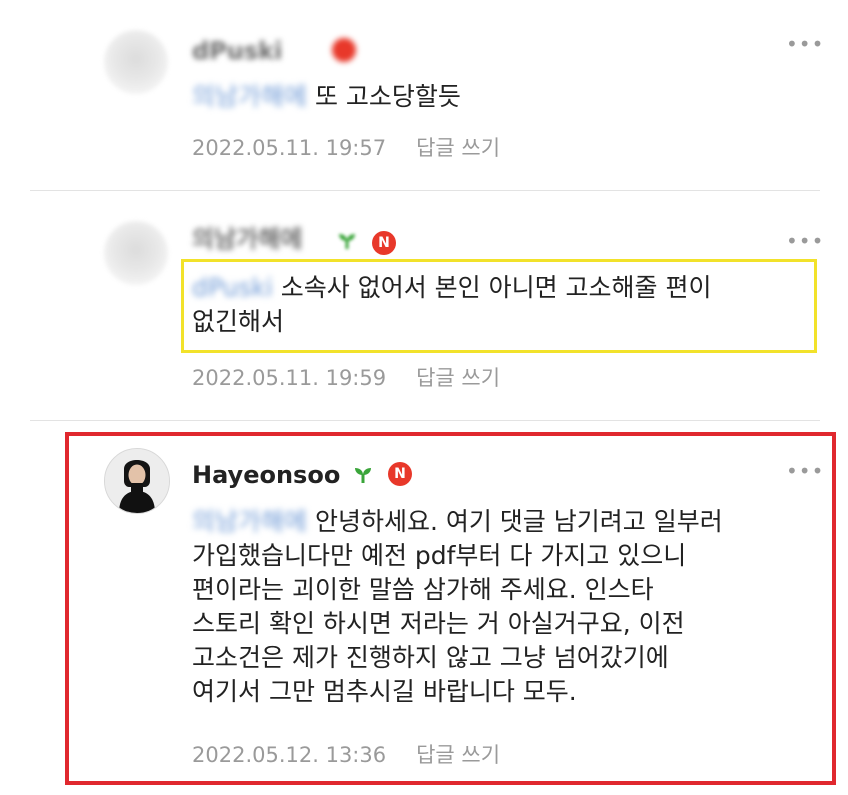 The width and height of the screenshot is (848, 795). Describe the element at coordinates (387, 96) in the screenshot. I see `comment-text-content: 또 고소당할듯` at that location.